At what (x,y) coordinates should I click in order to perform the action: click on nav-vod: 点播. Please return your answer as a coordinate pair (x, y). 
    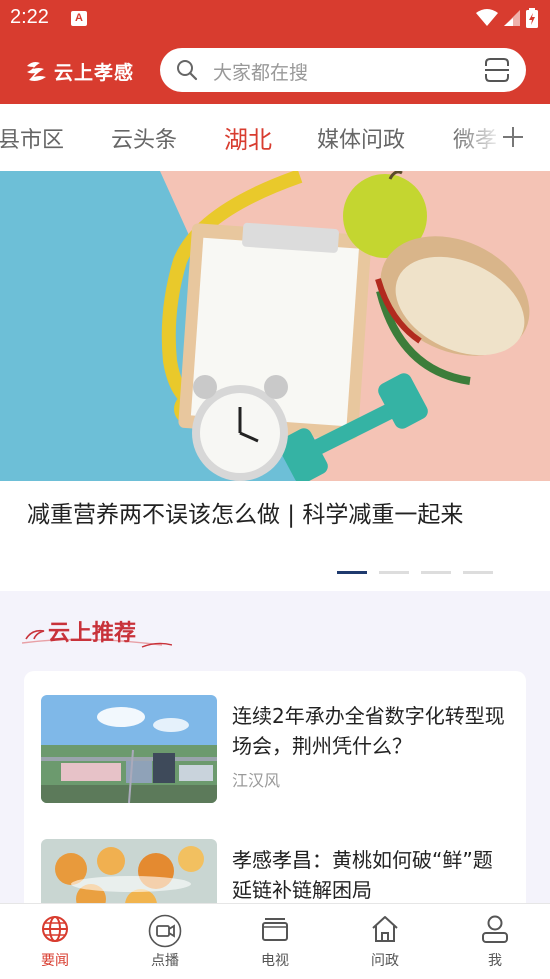
    Looking at the image, I should click on (165, 946).